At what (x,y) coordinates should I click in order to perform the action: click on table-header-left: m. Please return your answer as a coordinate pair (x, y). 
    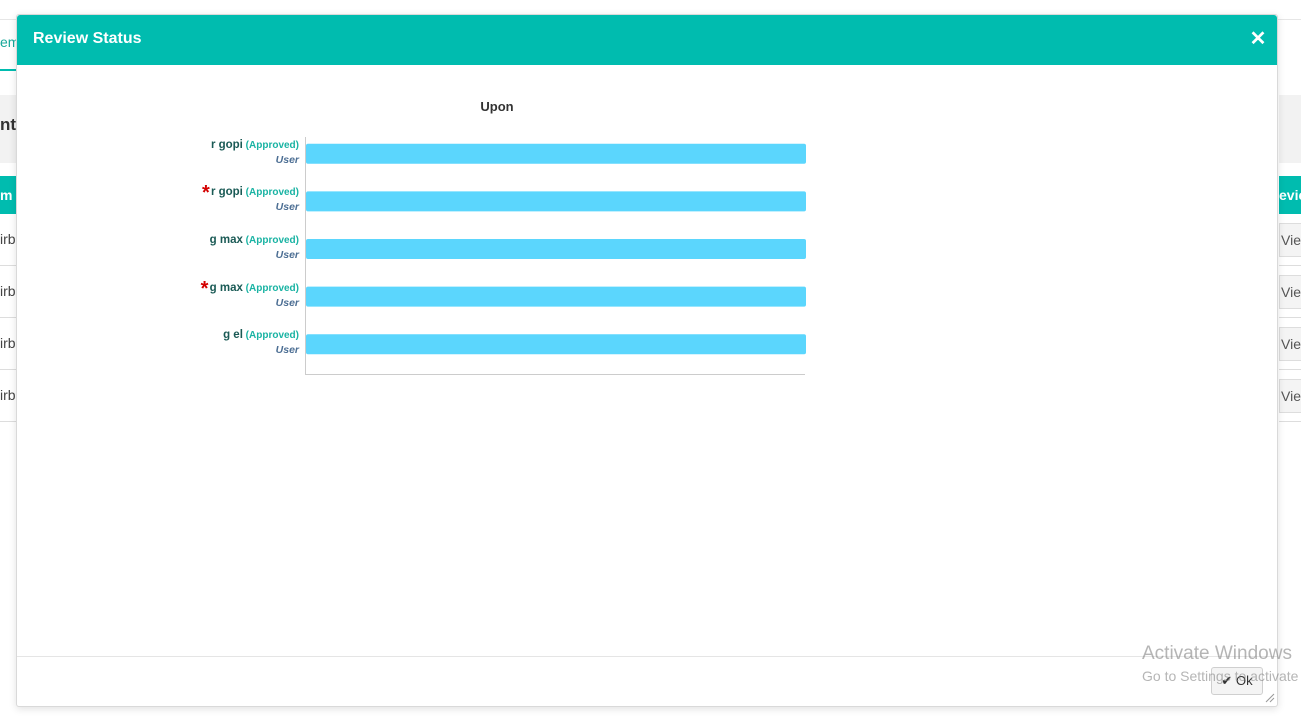
    Looking at the image, I should click on (8, 195).